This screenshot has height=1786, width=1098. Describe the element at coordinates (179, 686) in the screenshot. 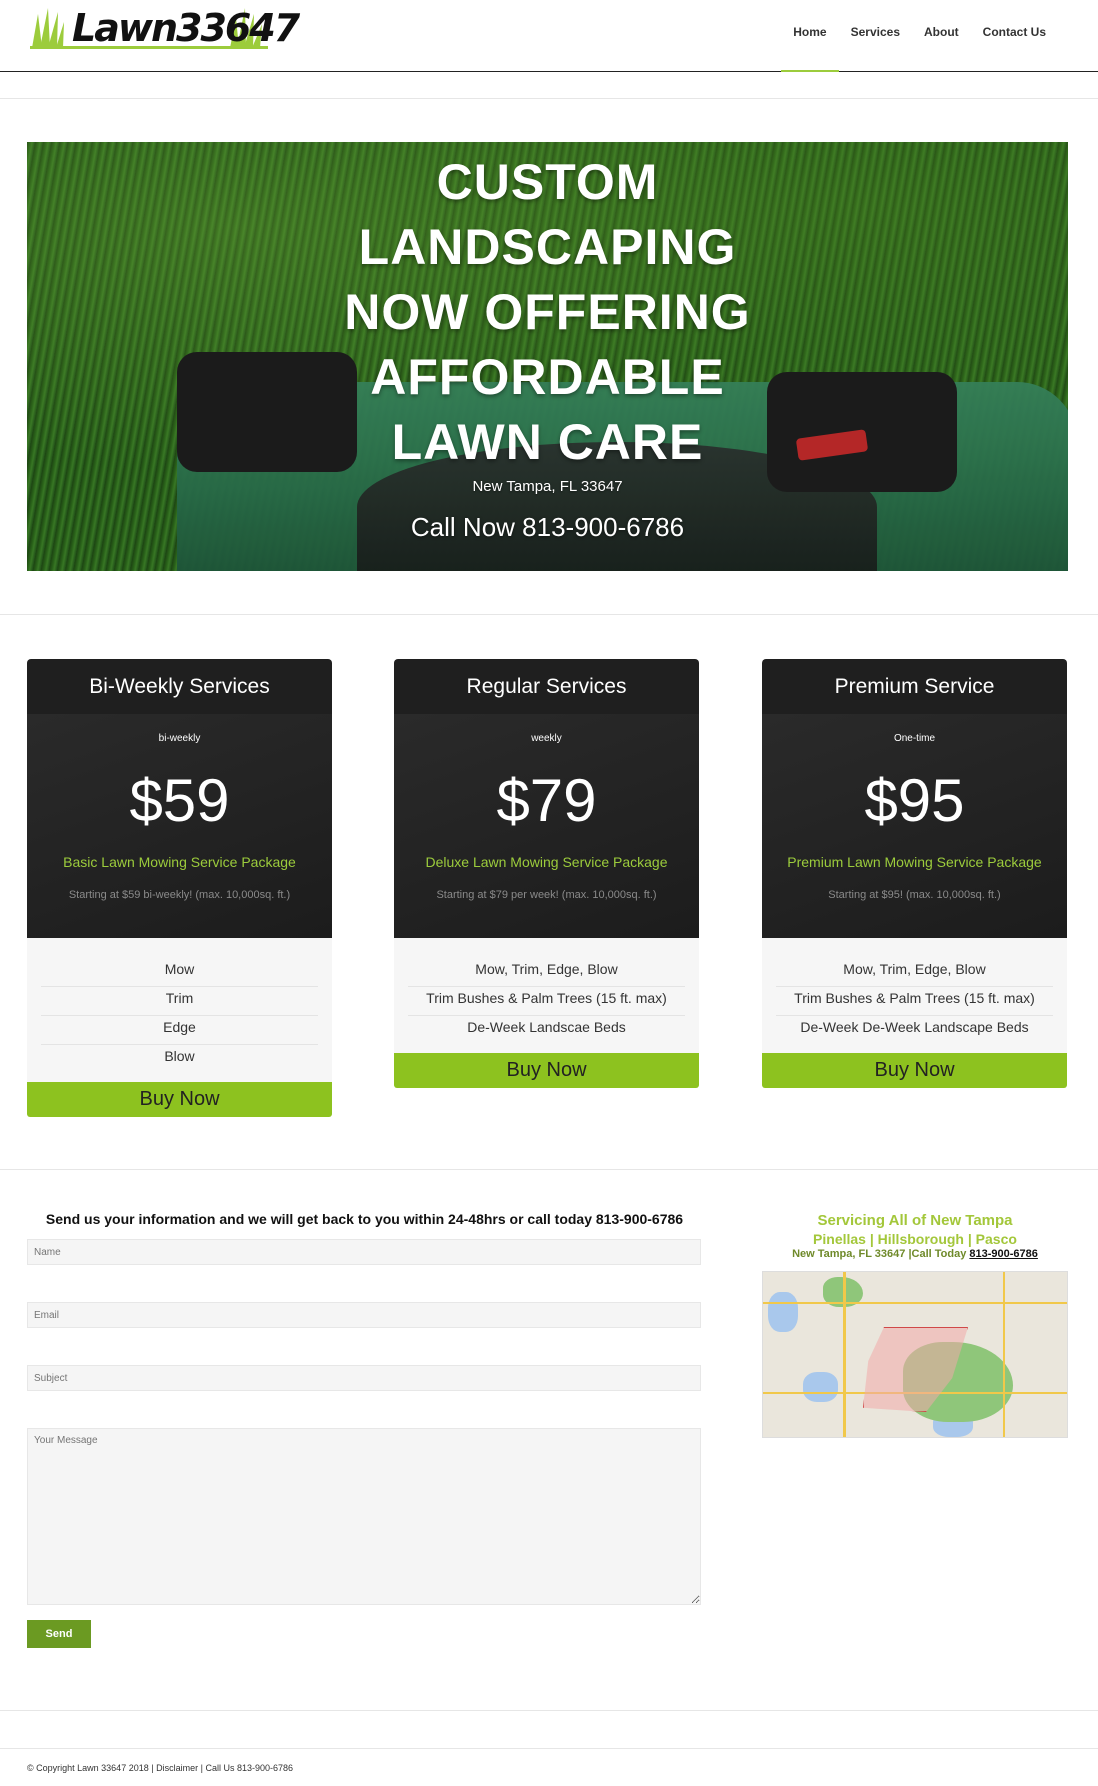

I see `plan-title: Bi-Weekly Services` at that location.